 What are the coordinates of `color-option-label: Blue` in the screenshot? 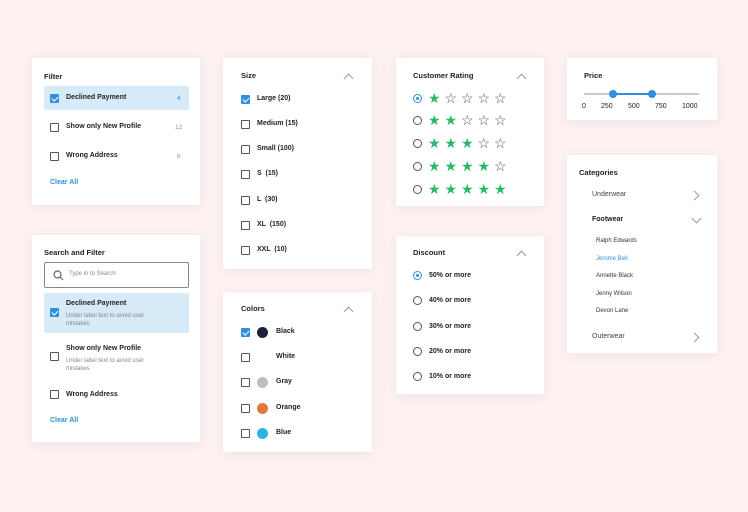 It's located at (284, 432).